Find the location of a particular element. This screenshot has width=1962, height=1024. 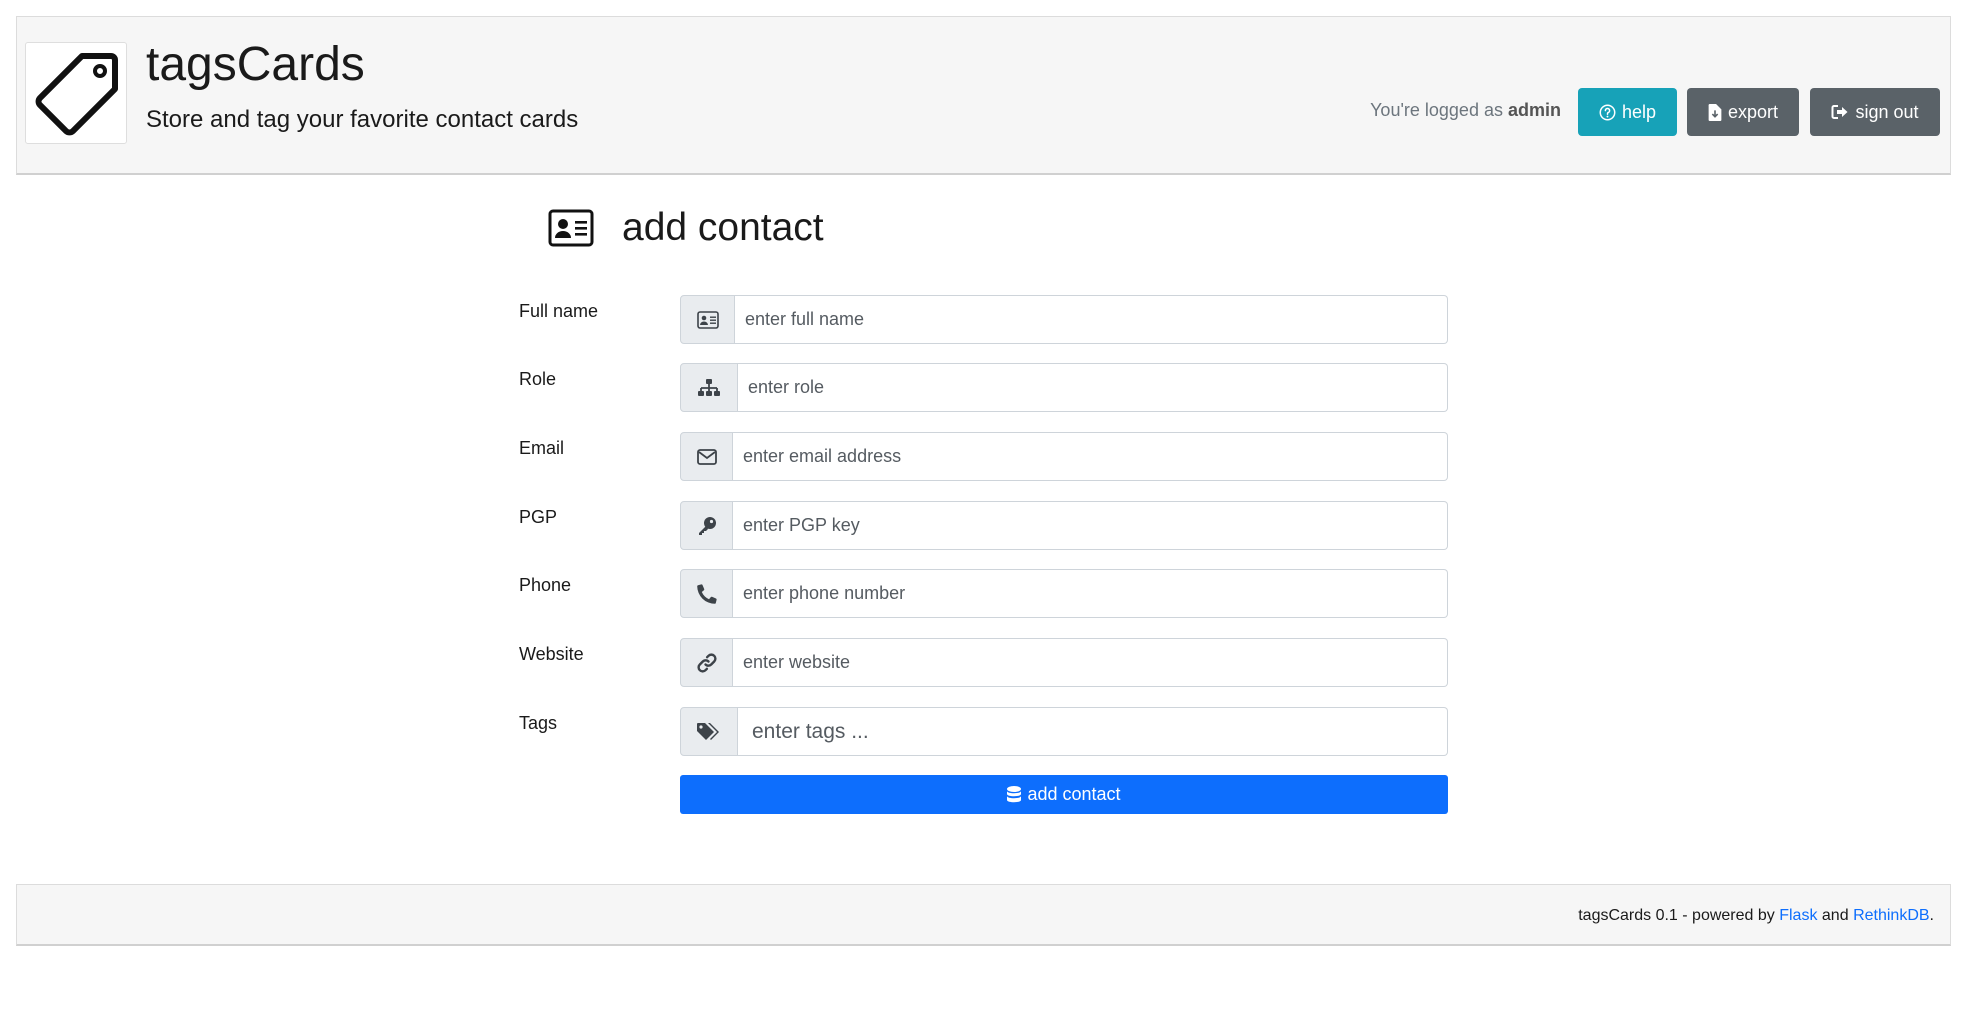

role-input-group is located at coordinates (1064, 387).